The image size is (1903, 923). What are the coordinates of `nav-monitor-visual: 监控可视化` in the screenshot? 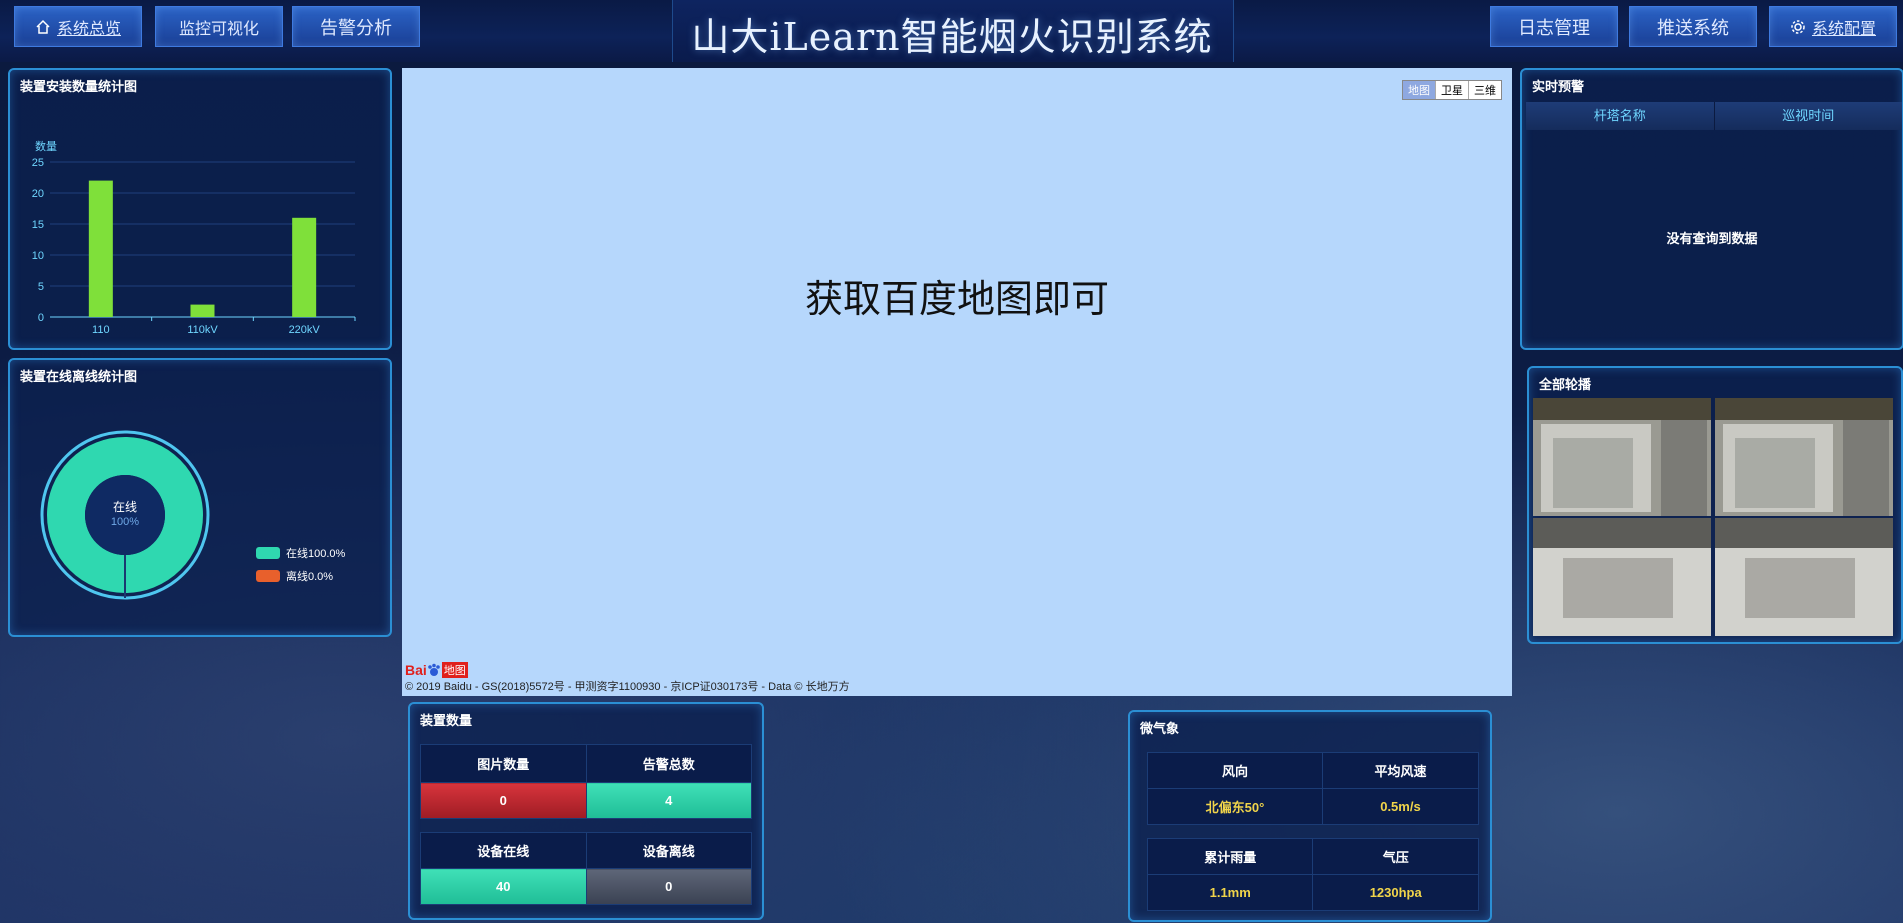 It's located at (219, 26).